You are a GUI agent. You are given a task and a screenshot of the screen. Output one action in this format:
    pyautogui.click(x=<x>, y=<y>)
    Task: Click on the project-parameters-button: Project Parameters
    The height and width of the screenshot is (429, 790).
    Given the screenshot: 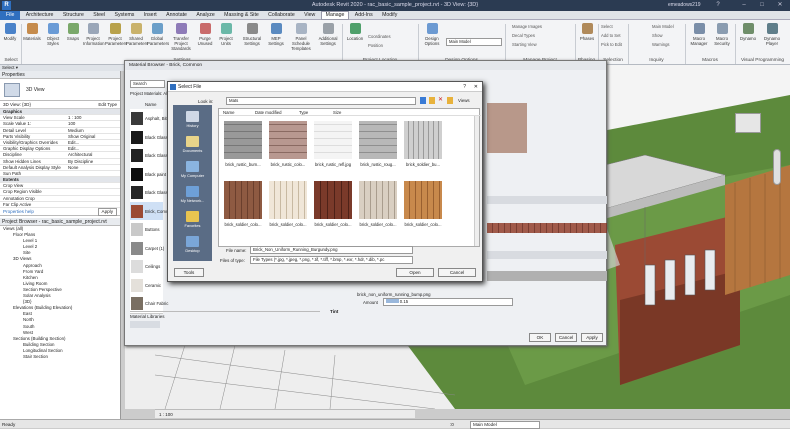 What is the action you would take?
    pyautogui.click(x=116, y=34)
    